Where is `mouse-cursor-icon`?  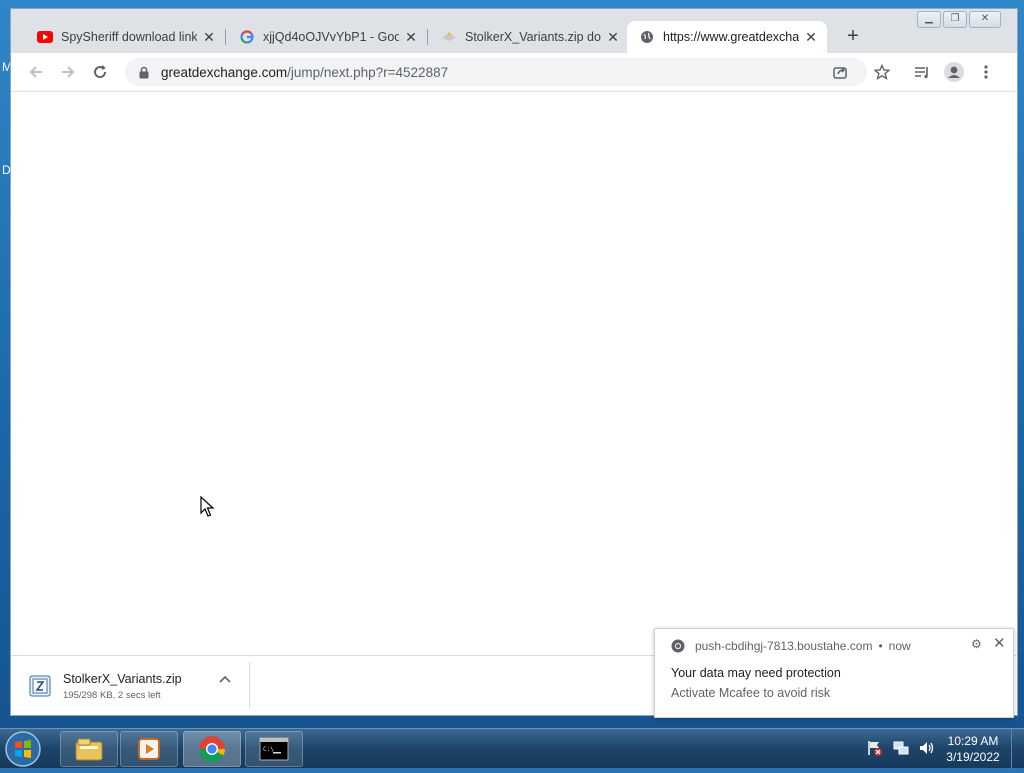
mouse-cursor-icon is located at coordinates (207, 506).